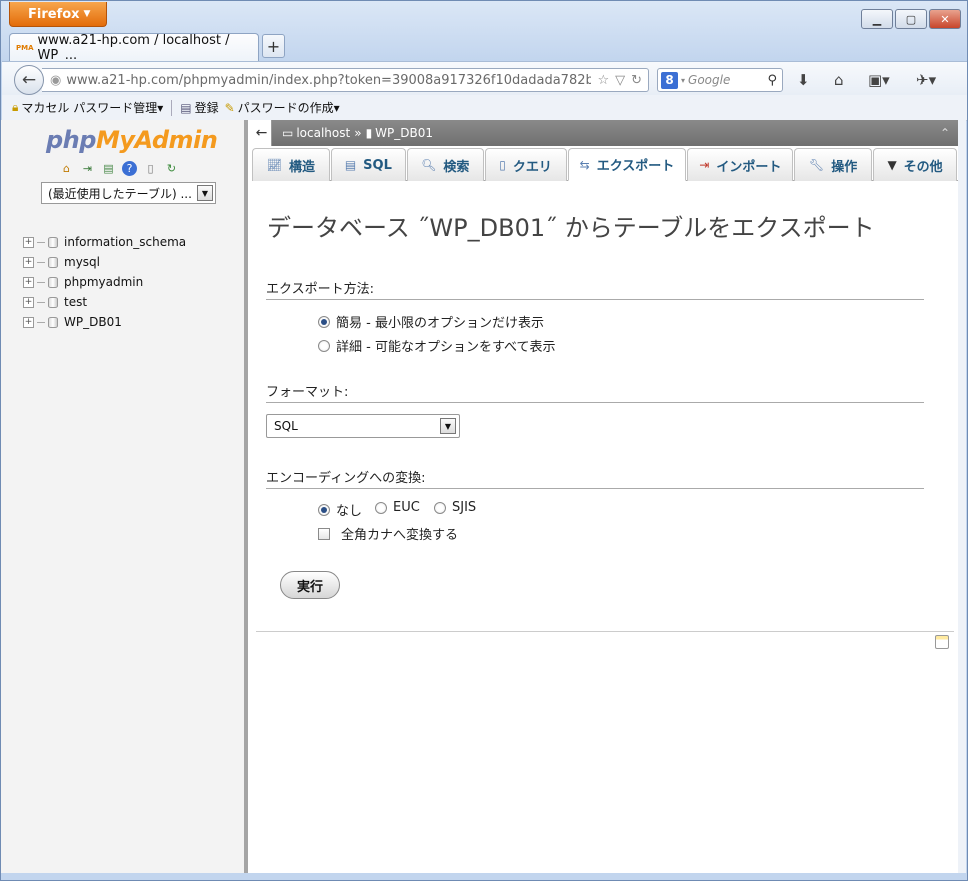 This screenshot has width=968, height=881. I want to click on search-box: 8 ▾ Google ⚲, so click(720, 80).